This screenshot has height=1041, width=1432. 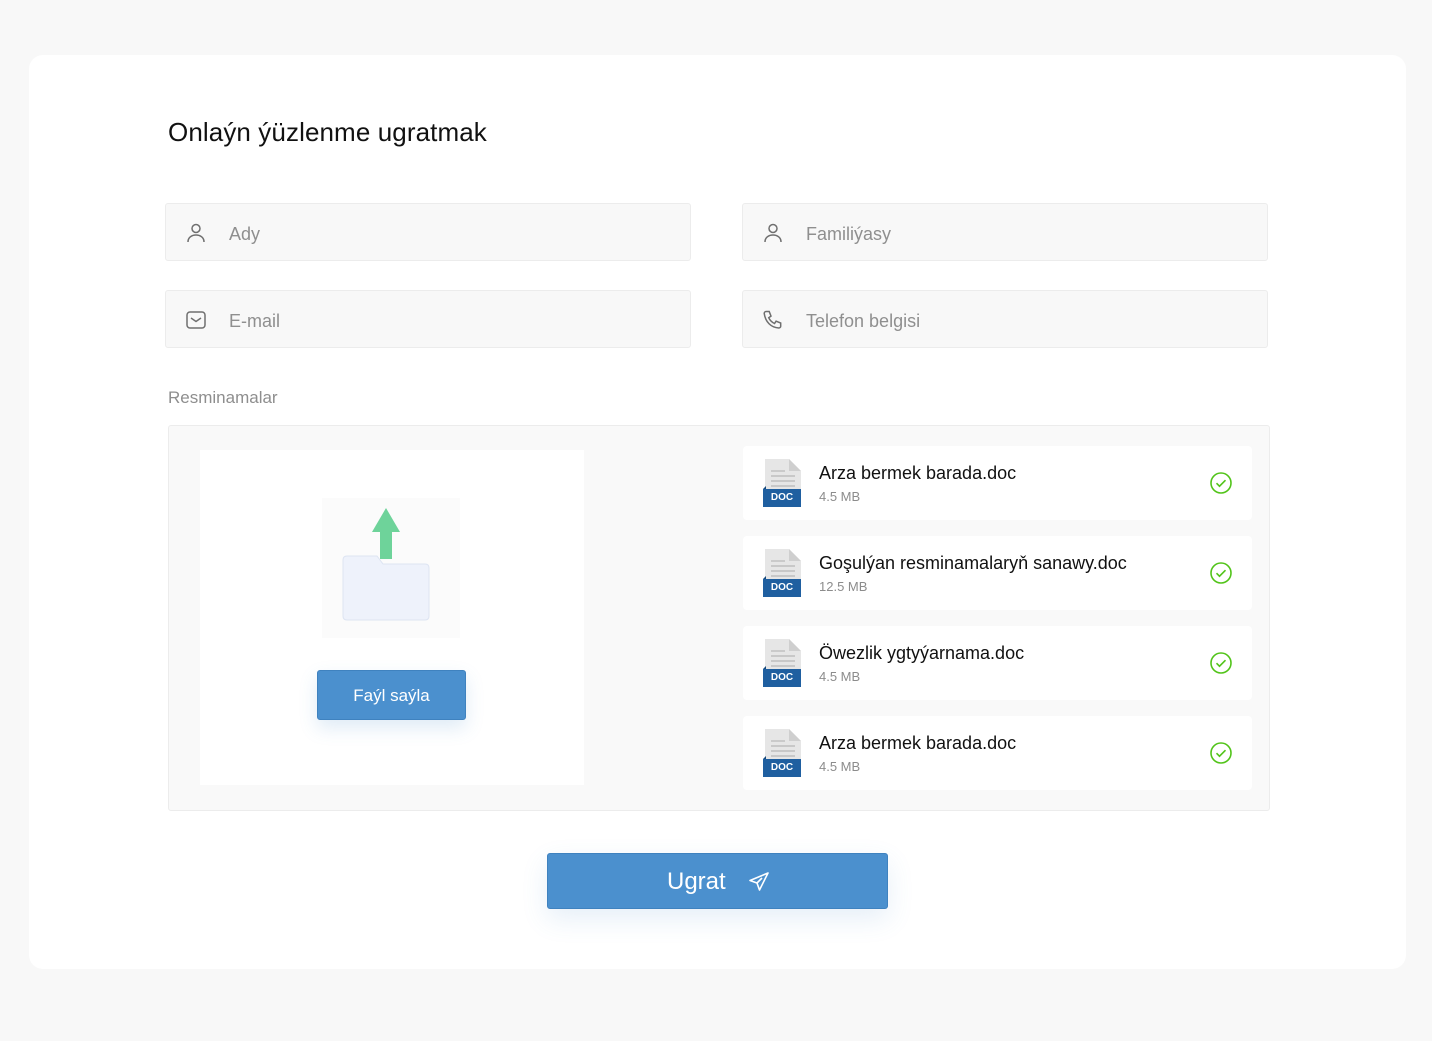 I want to click on folder-upload-icon, so click(x=391, y=568).